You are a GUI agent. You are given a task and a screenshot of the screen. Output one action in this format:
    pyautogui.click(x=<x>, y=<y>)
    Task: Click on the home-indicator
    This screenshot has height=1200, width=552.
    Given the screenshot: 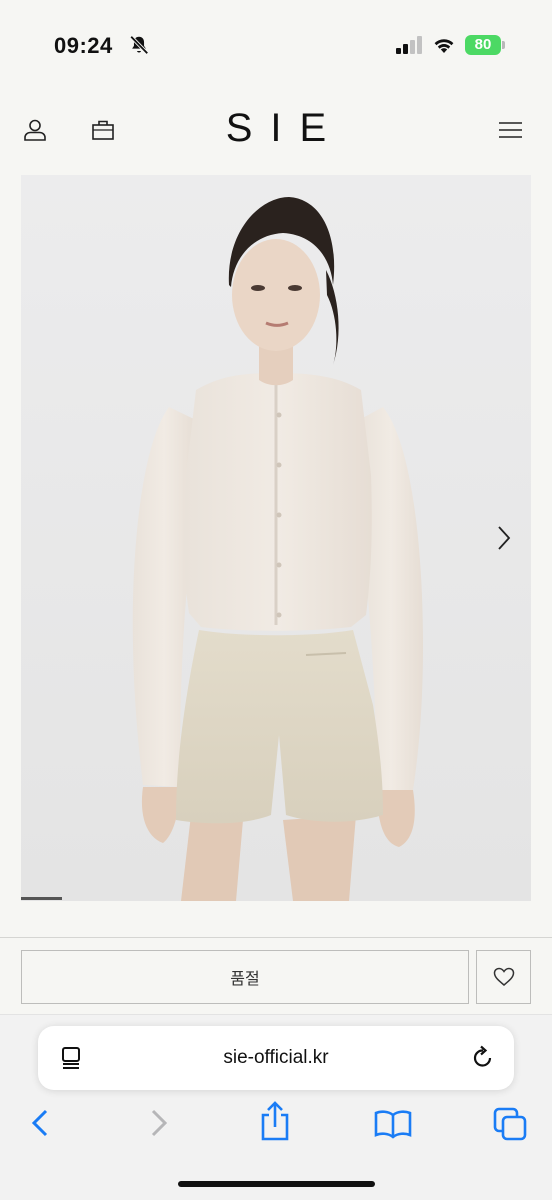 What is the action you would take?
    pyautogui.click(x=276, y=1184)
    